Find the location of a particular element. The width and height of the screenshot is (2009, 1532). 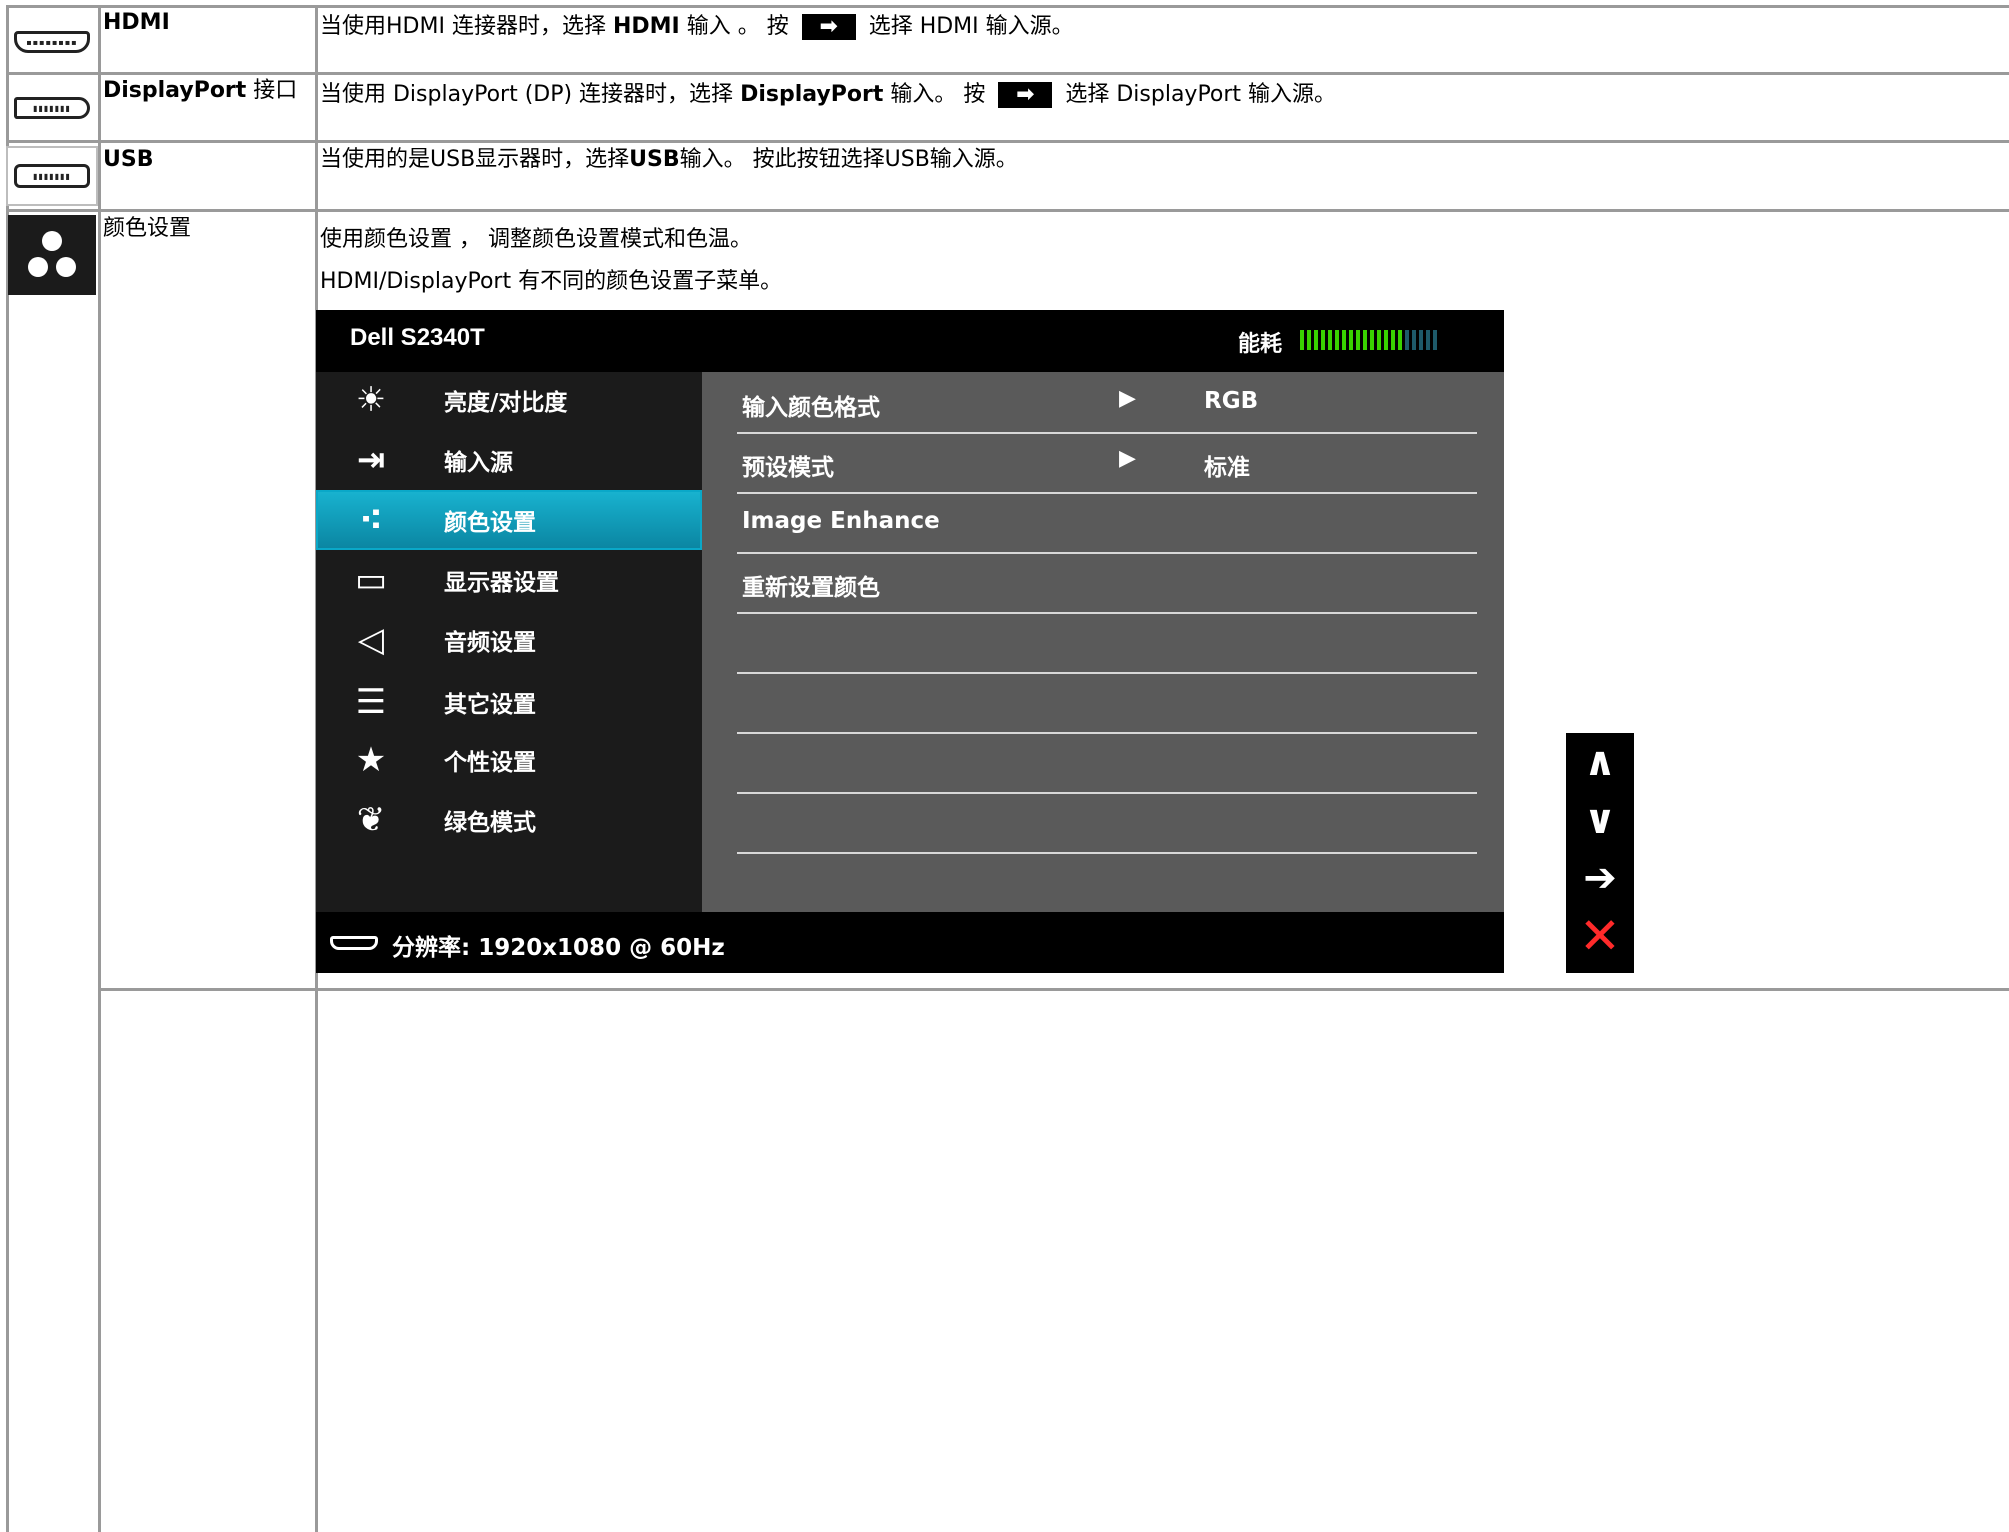

dp-desc-mid: 输入。 按 is located at coordinates (938, 94).